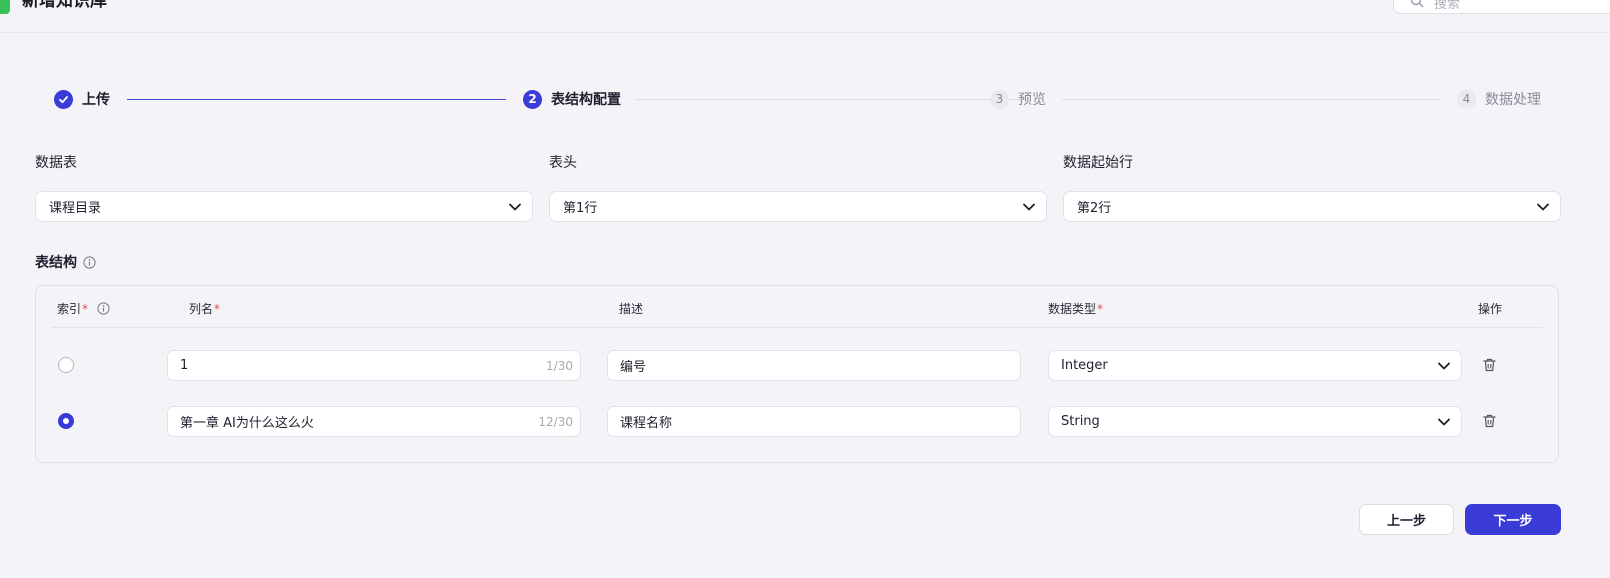  Describe the element at coordinates (5, 7) in the screenshot. I see `app-logo-icon` at that location.